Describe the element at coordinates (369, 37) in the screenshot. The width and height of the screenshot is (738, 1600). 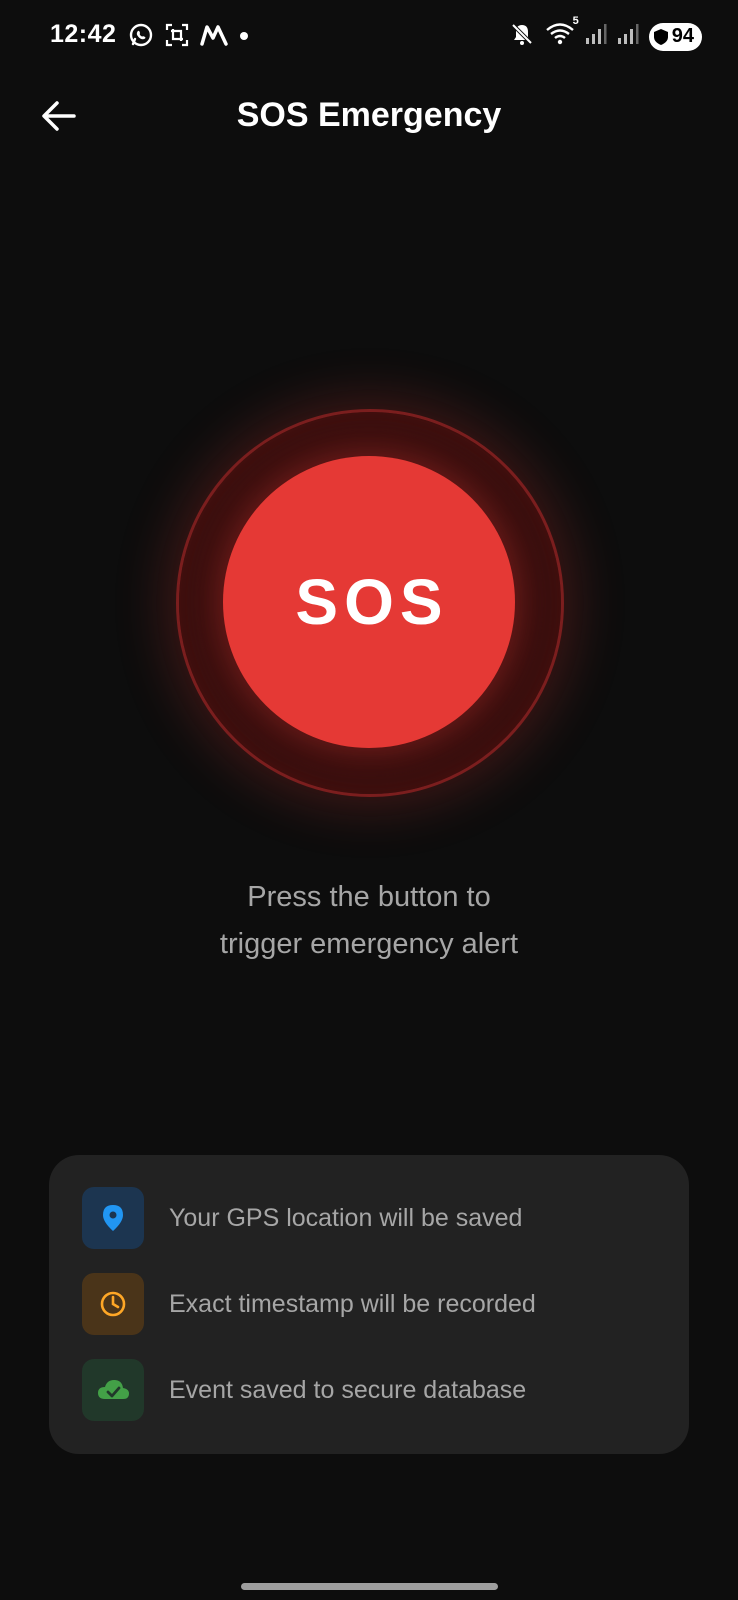
I see `status-bar: 12:42 5 94` at that location.